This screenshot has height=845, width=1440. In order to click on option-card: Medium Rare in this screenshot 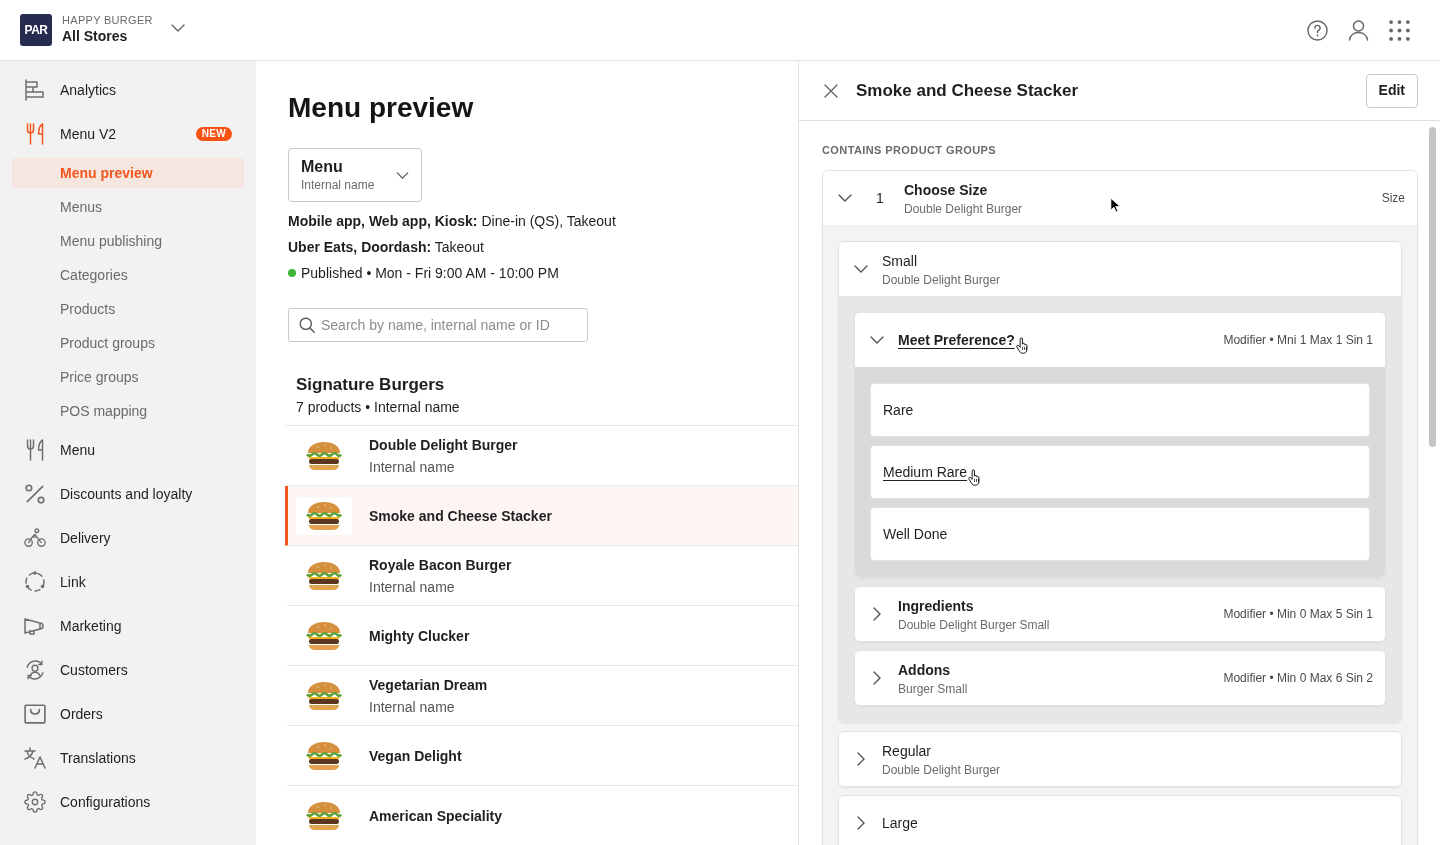, I will do `click(1120, 472)`.